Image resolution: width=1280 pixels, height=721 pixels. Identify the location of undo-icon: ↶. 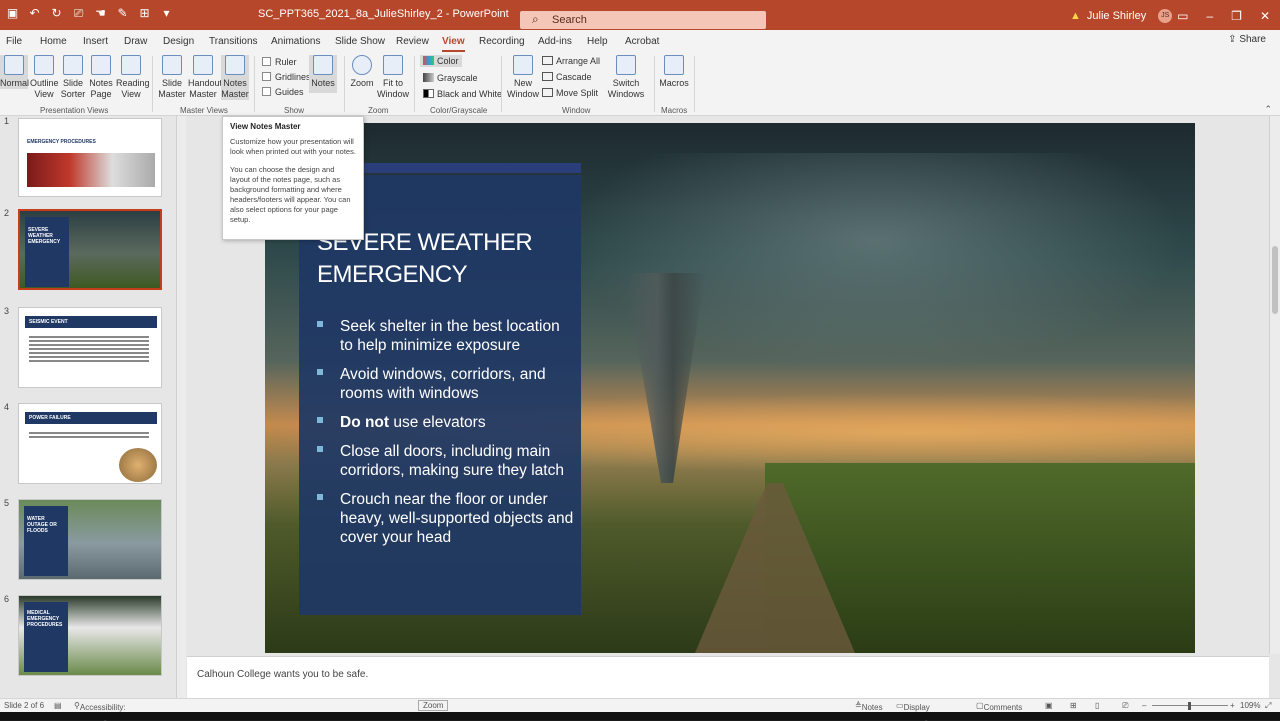
(34, 13).